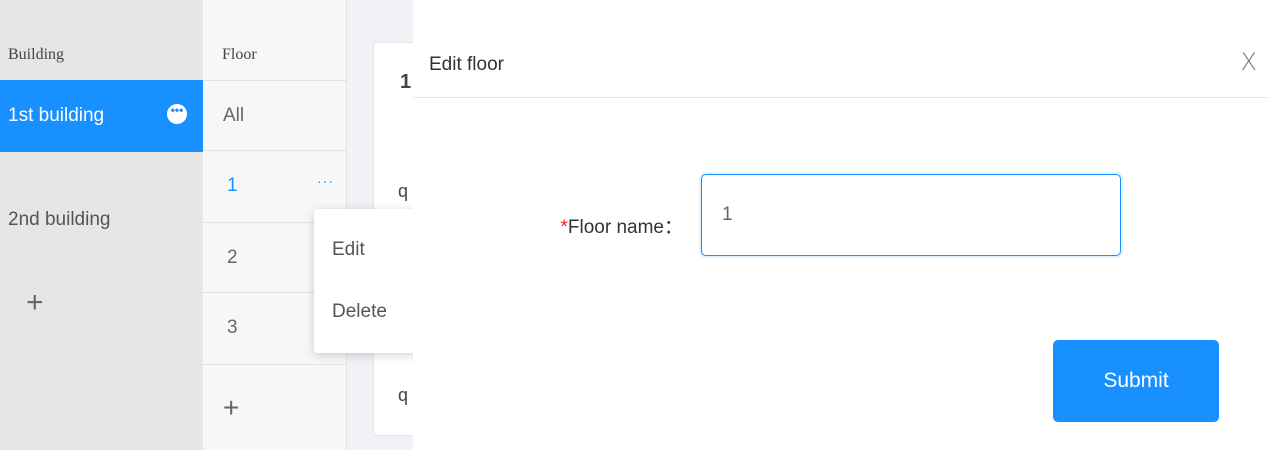 The width and height of the screenshot is (1269, 450). Describe the element at coordinates (841, 65) in the screenshot. I see `modal-header: Edit floor X` at that location.